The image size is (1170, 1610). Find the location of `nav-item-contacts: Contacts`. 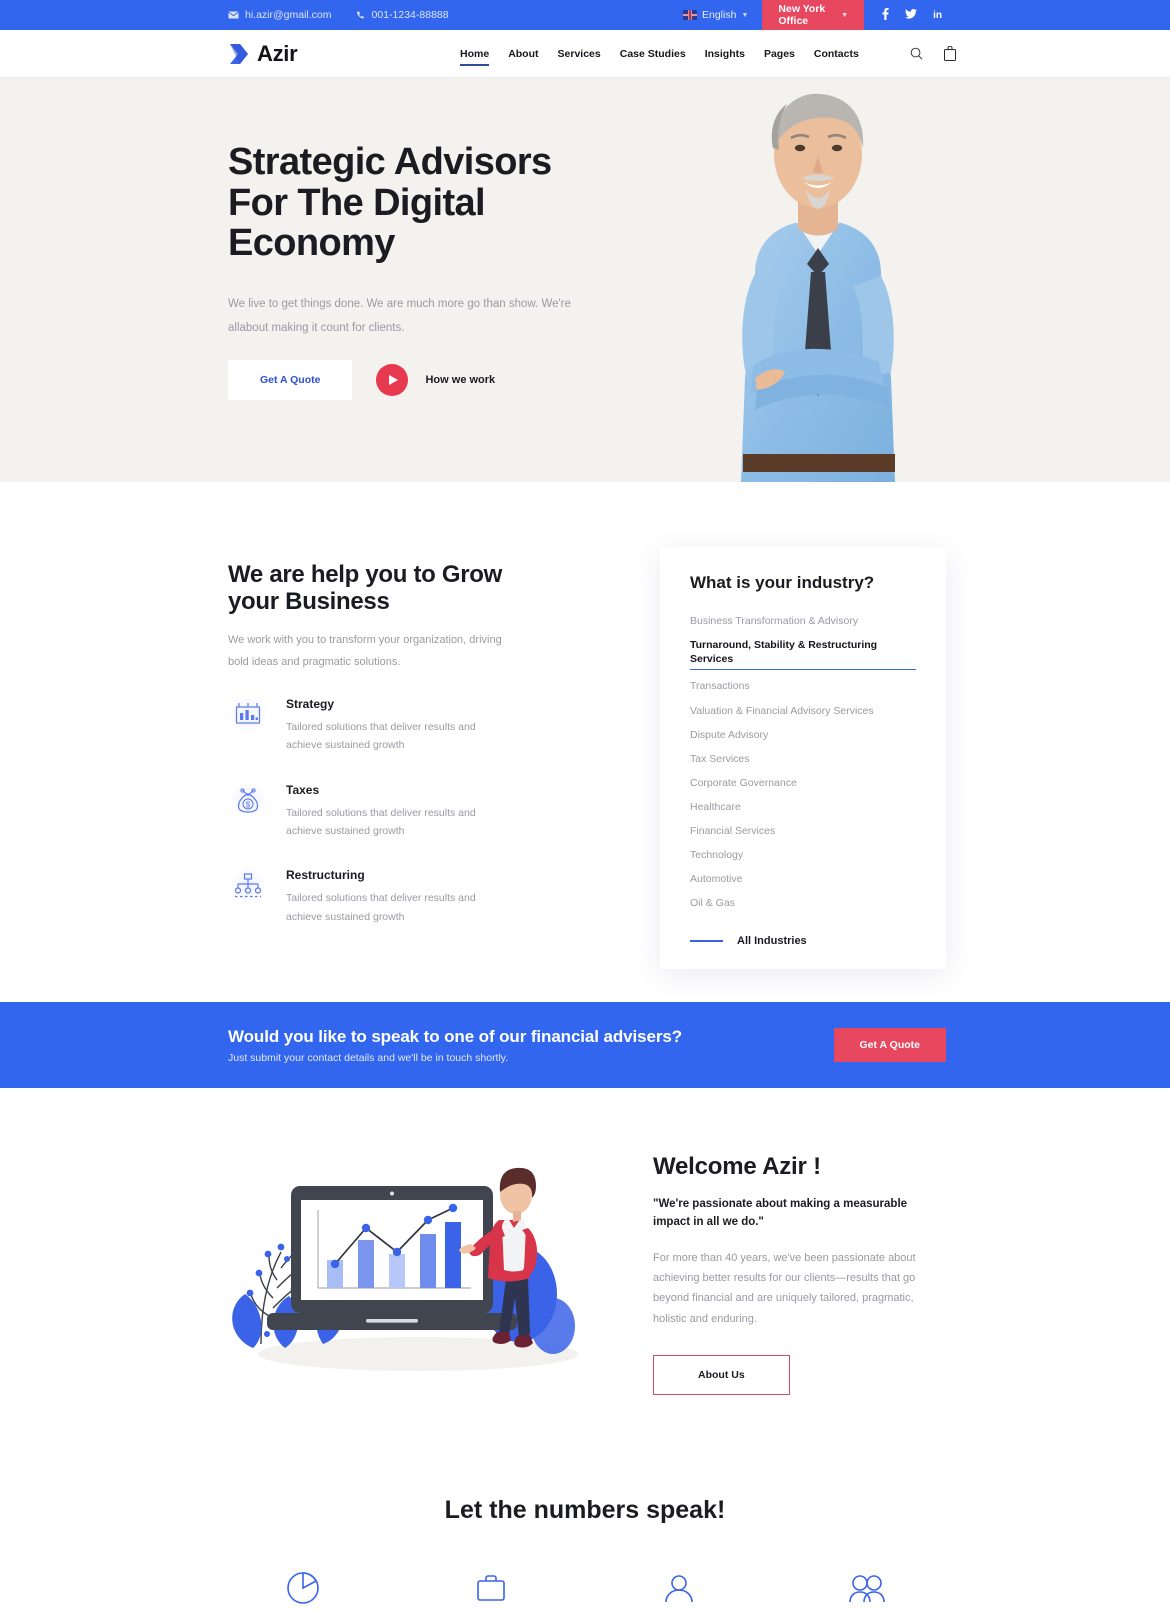

nav-item-contacts: Contacts is located at coordinates (836, 54).